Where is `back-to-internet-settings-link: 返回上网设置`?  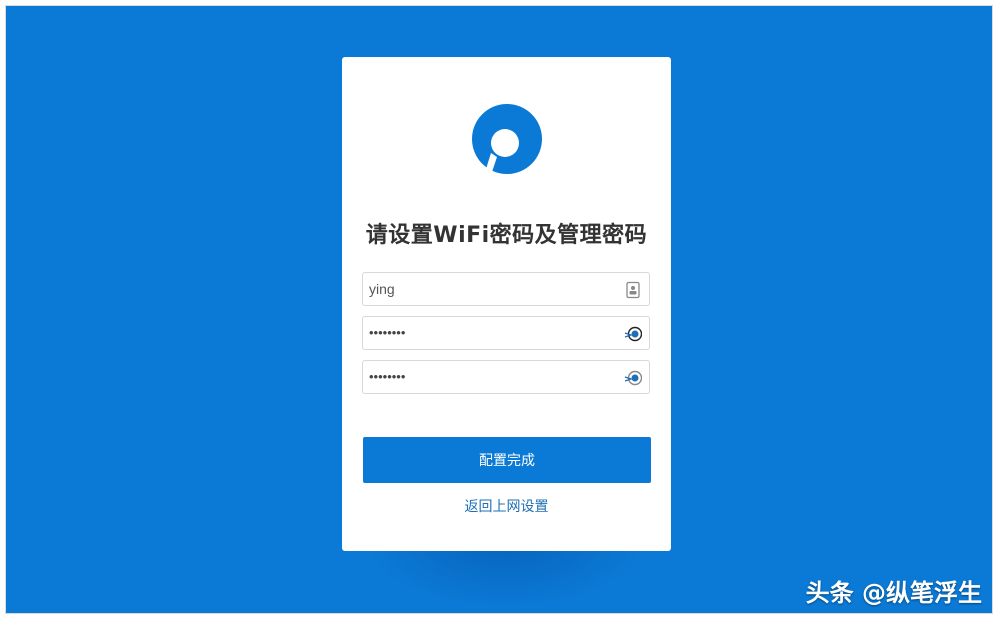 back-to-internet-settings-link: 返回上网设置 is located at coordinates (506, 506).